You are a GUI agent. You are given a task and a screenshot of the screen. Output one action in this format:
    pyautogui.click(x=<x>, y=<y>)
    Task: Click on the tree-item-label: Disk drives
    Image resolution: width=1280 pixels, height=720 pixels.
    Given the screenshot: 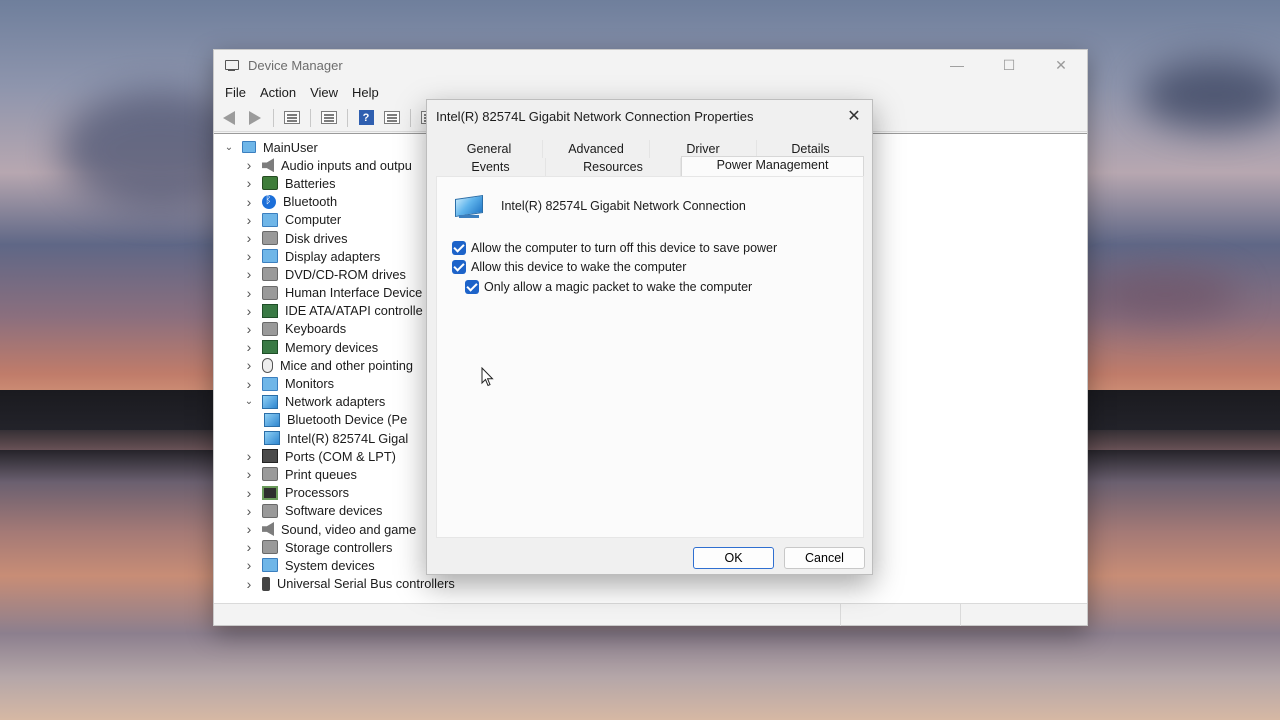 What is the action you would take?
    pyautogui.click(x=316, y=238)
    